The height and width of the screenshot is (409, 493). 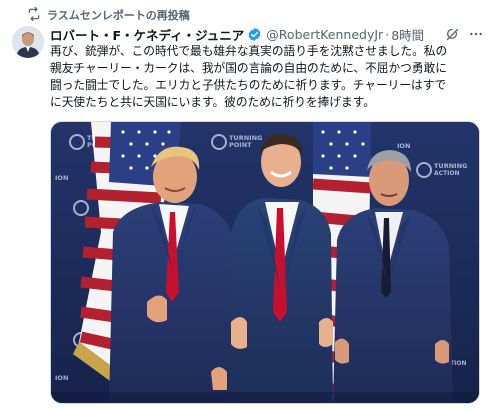 I want to click on avatar, so click(x=28, y=42).